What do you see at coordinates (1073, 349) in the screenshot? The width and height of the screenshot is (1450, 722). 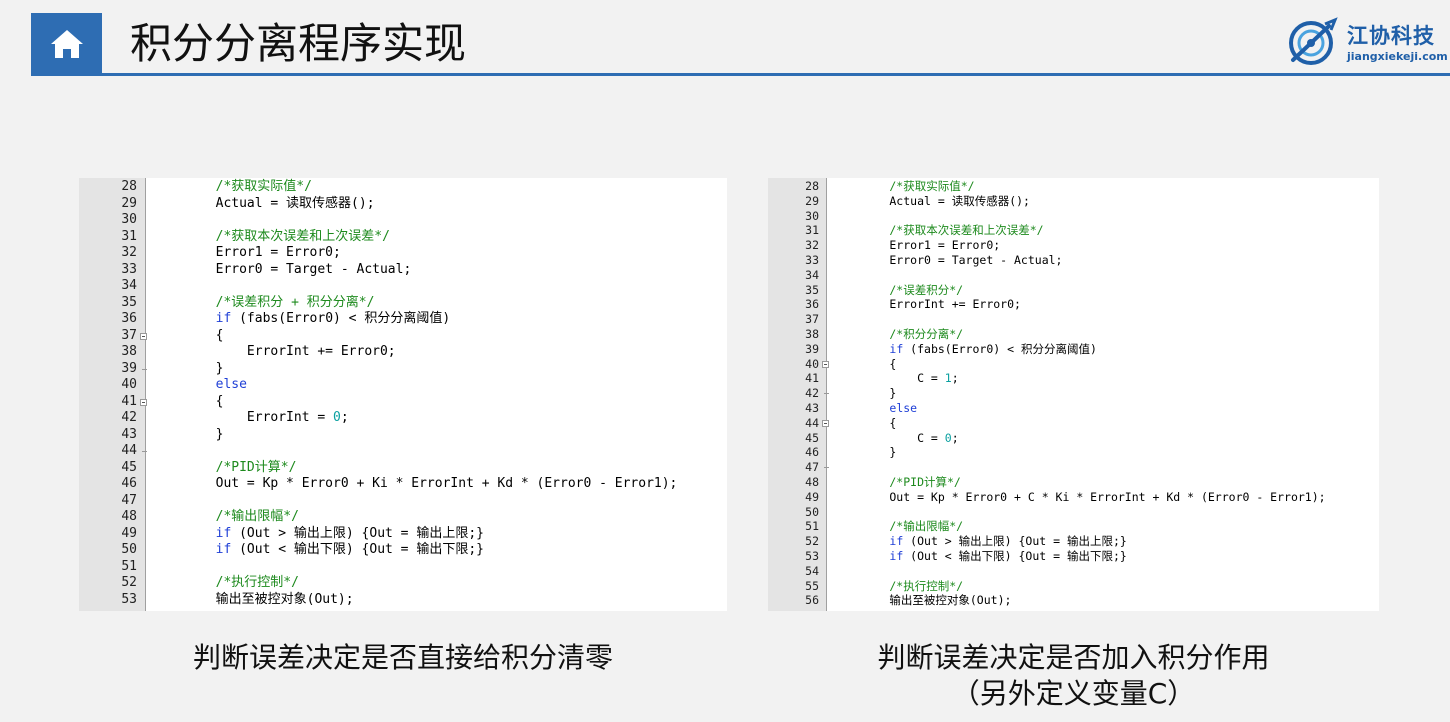 I see `code-line: 39 if (fabs(Error0) < 积分分离阈值)` at bounding box center [1073, 349].